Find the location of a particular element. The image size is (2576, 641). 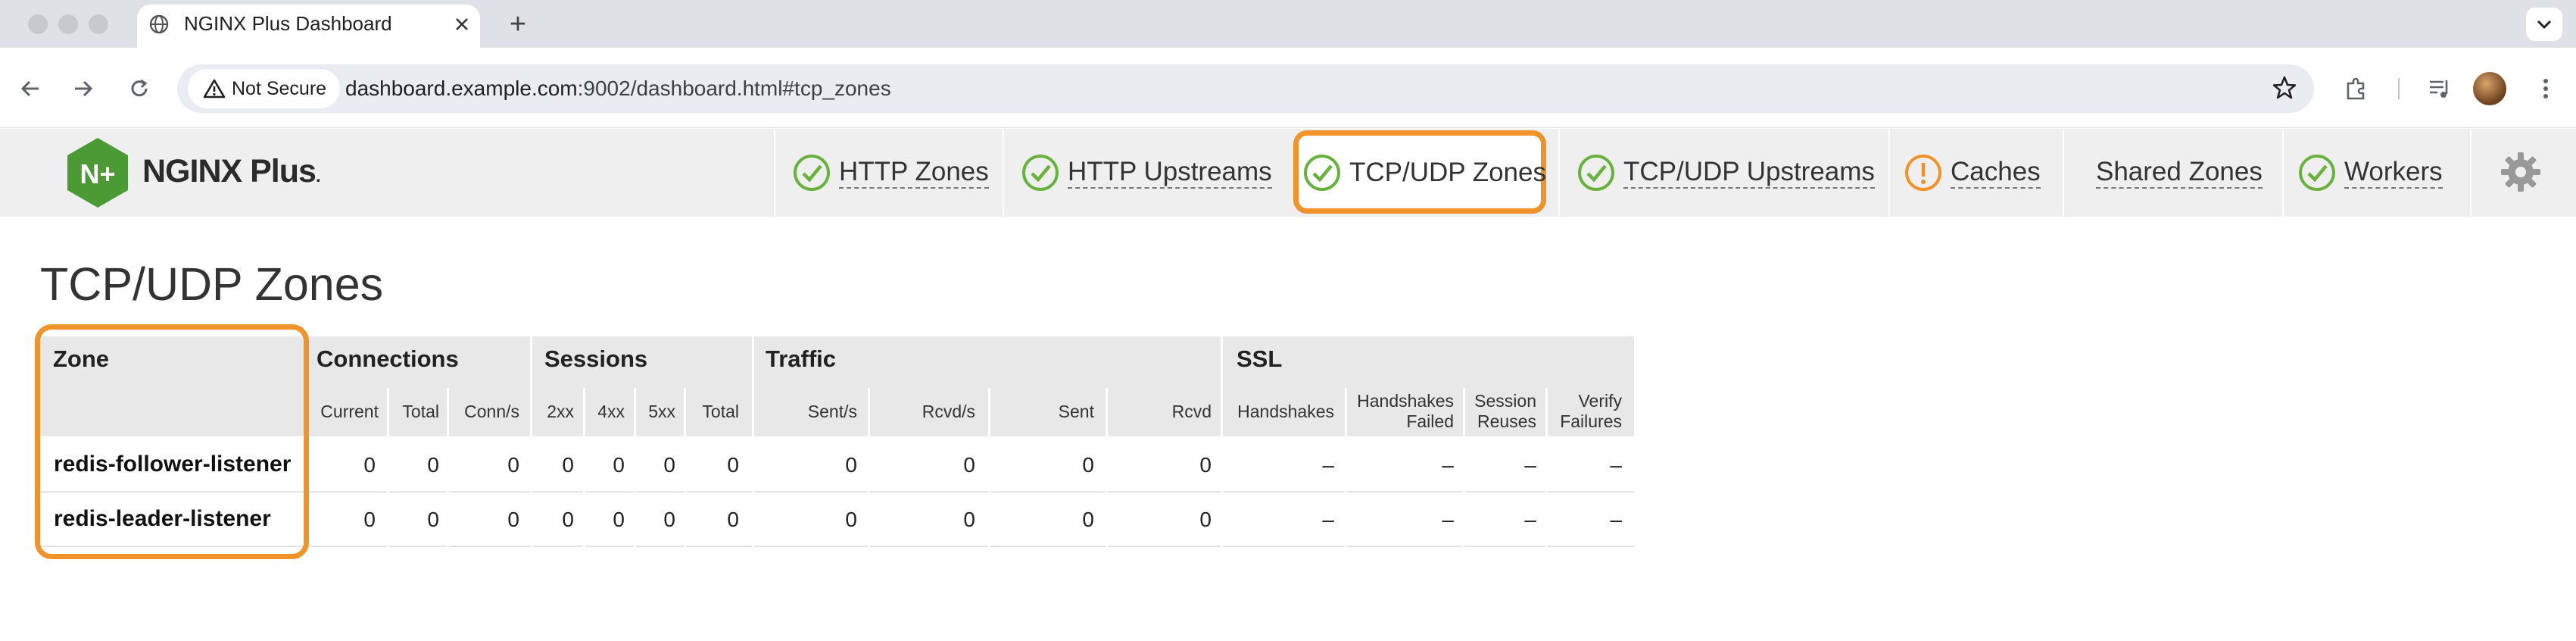

bookmark-button is located at coordinates (2284, 87).